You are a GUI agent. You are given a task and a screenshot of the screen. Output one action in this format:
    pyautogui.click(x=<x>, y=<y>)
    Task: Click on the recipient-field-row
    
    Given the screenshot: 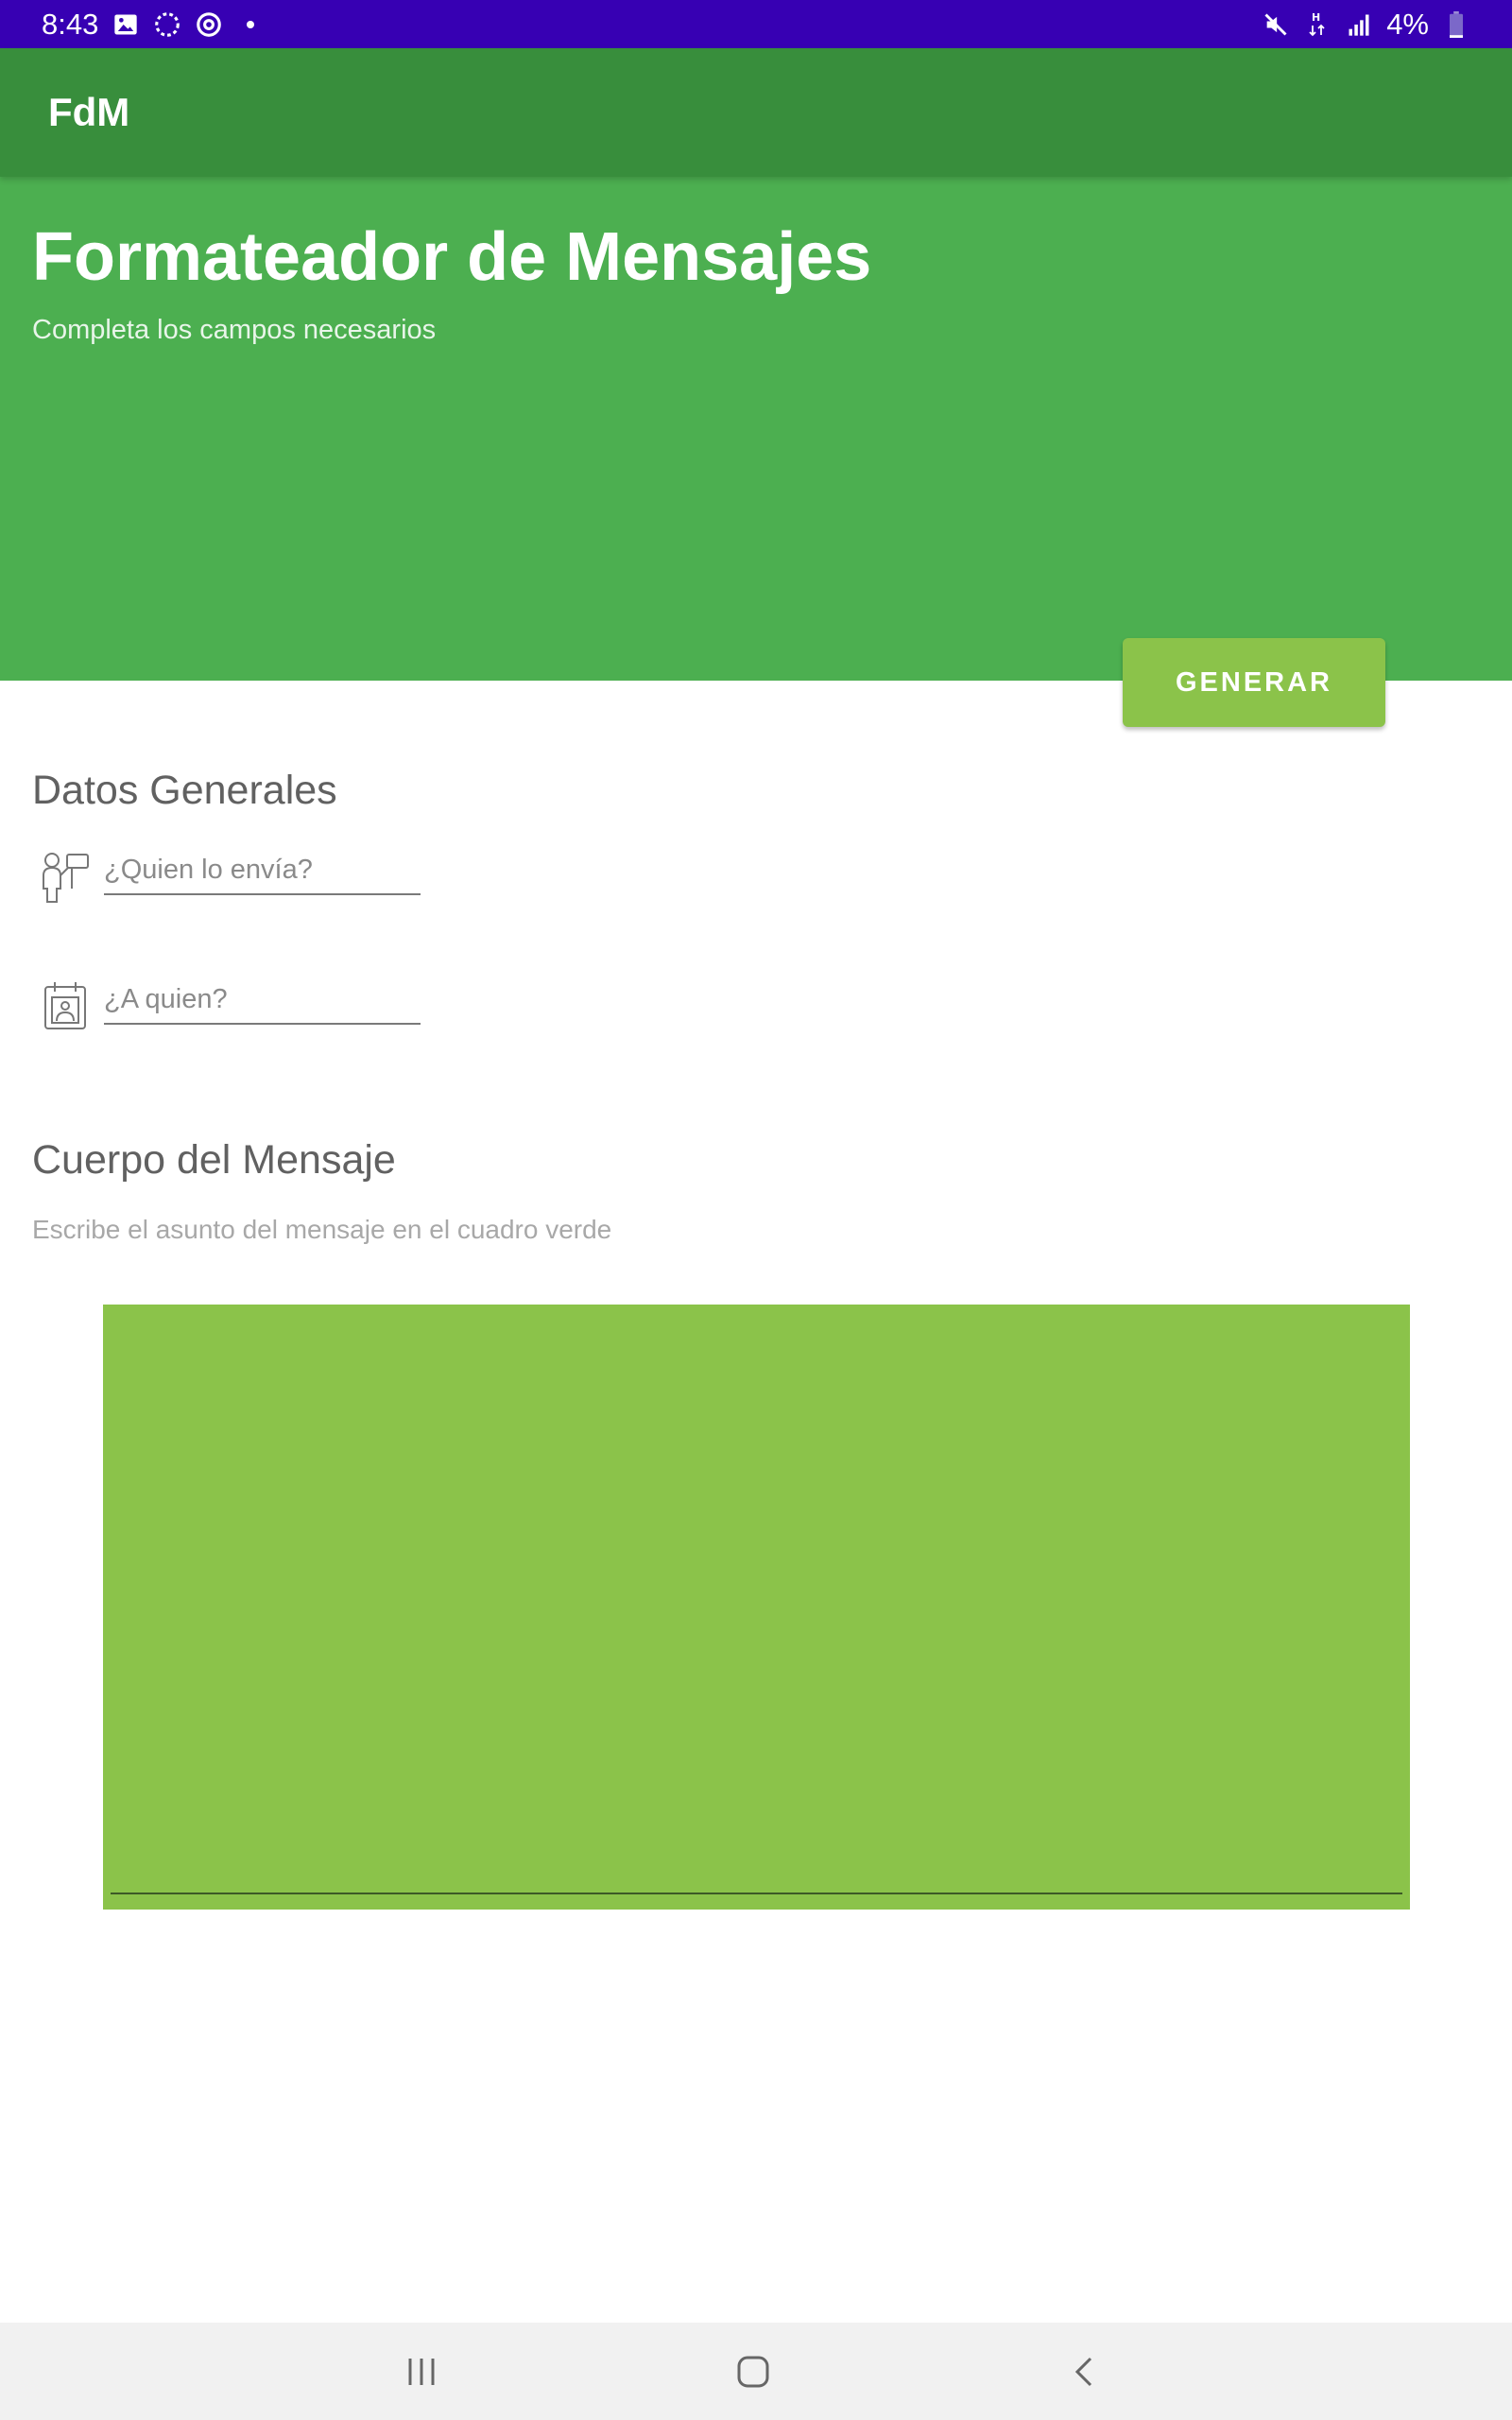 What is the action you would take?
    pyautogui.click(x=229, y=1006)
    